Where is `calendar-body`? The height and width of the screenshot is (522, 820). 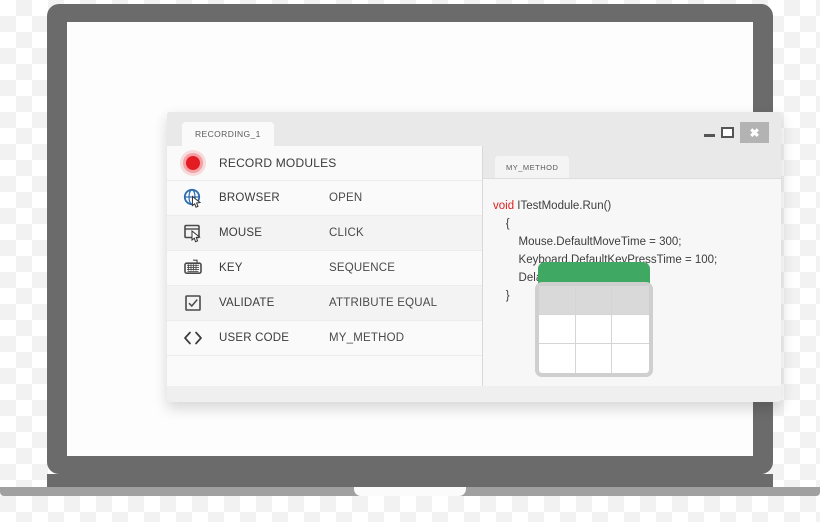
calendar-body is located at coordinates (594, 329).